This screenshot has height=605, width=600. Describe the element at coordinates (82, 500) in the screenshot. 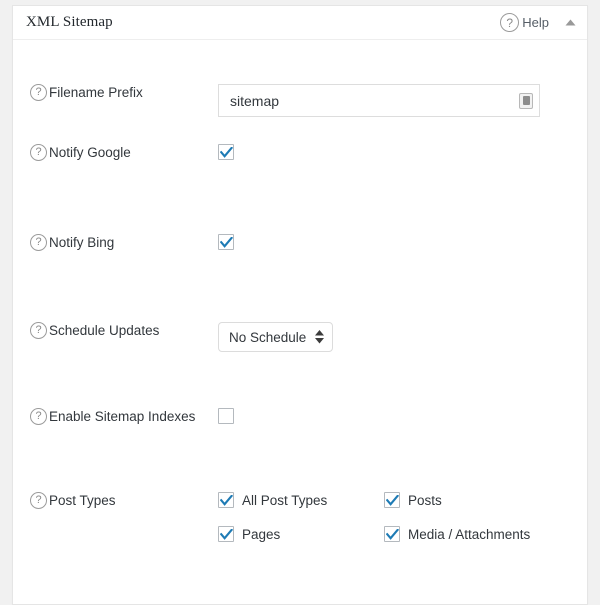

I see `post-types-label: Post Types` at that location.